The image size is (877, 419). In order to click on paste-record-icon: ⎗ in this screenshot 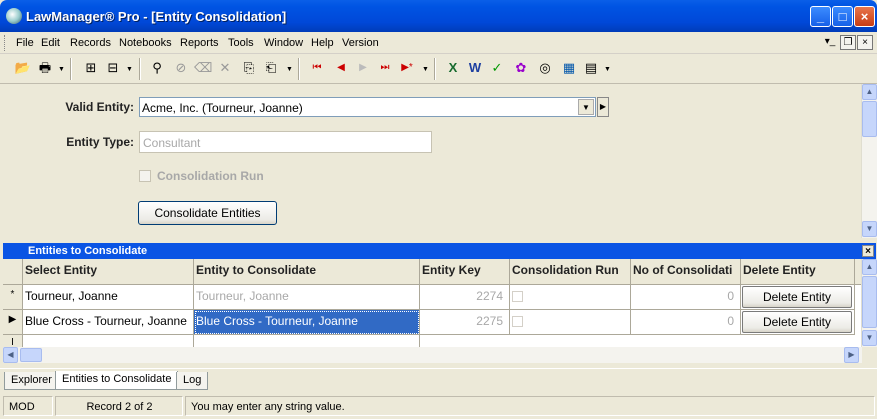, I will do `click(271, 68)`.